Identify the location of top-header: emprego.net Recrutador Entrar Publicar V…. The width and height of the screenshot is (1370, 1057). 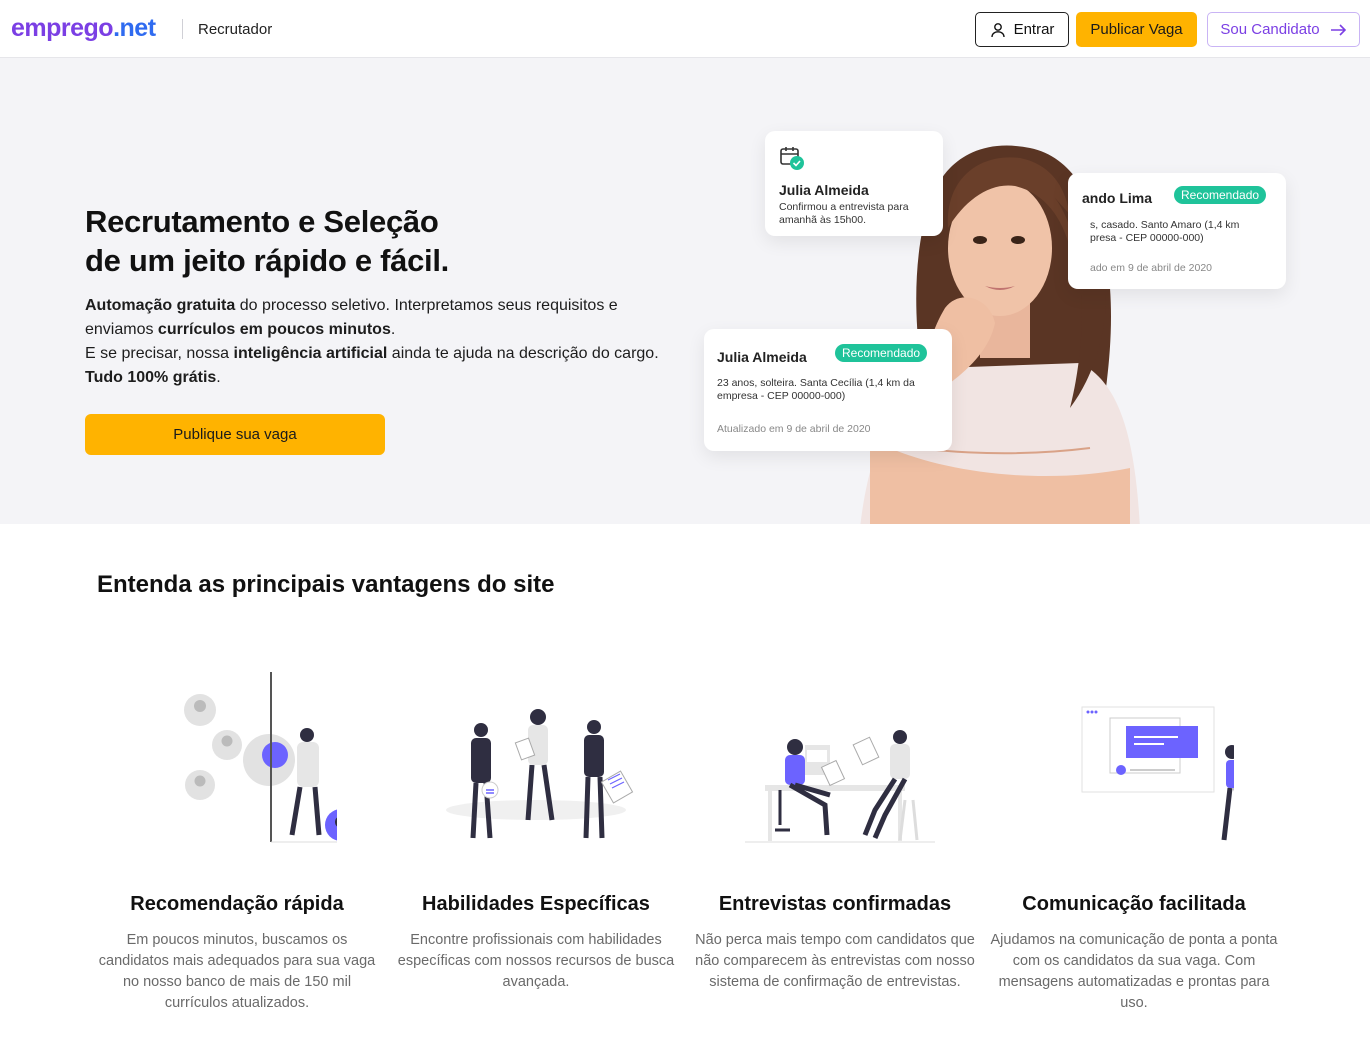
(685, 29).